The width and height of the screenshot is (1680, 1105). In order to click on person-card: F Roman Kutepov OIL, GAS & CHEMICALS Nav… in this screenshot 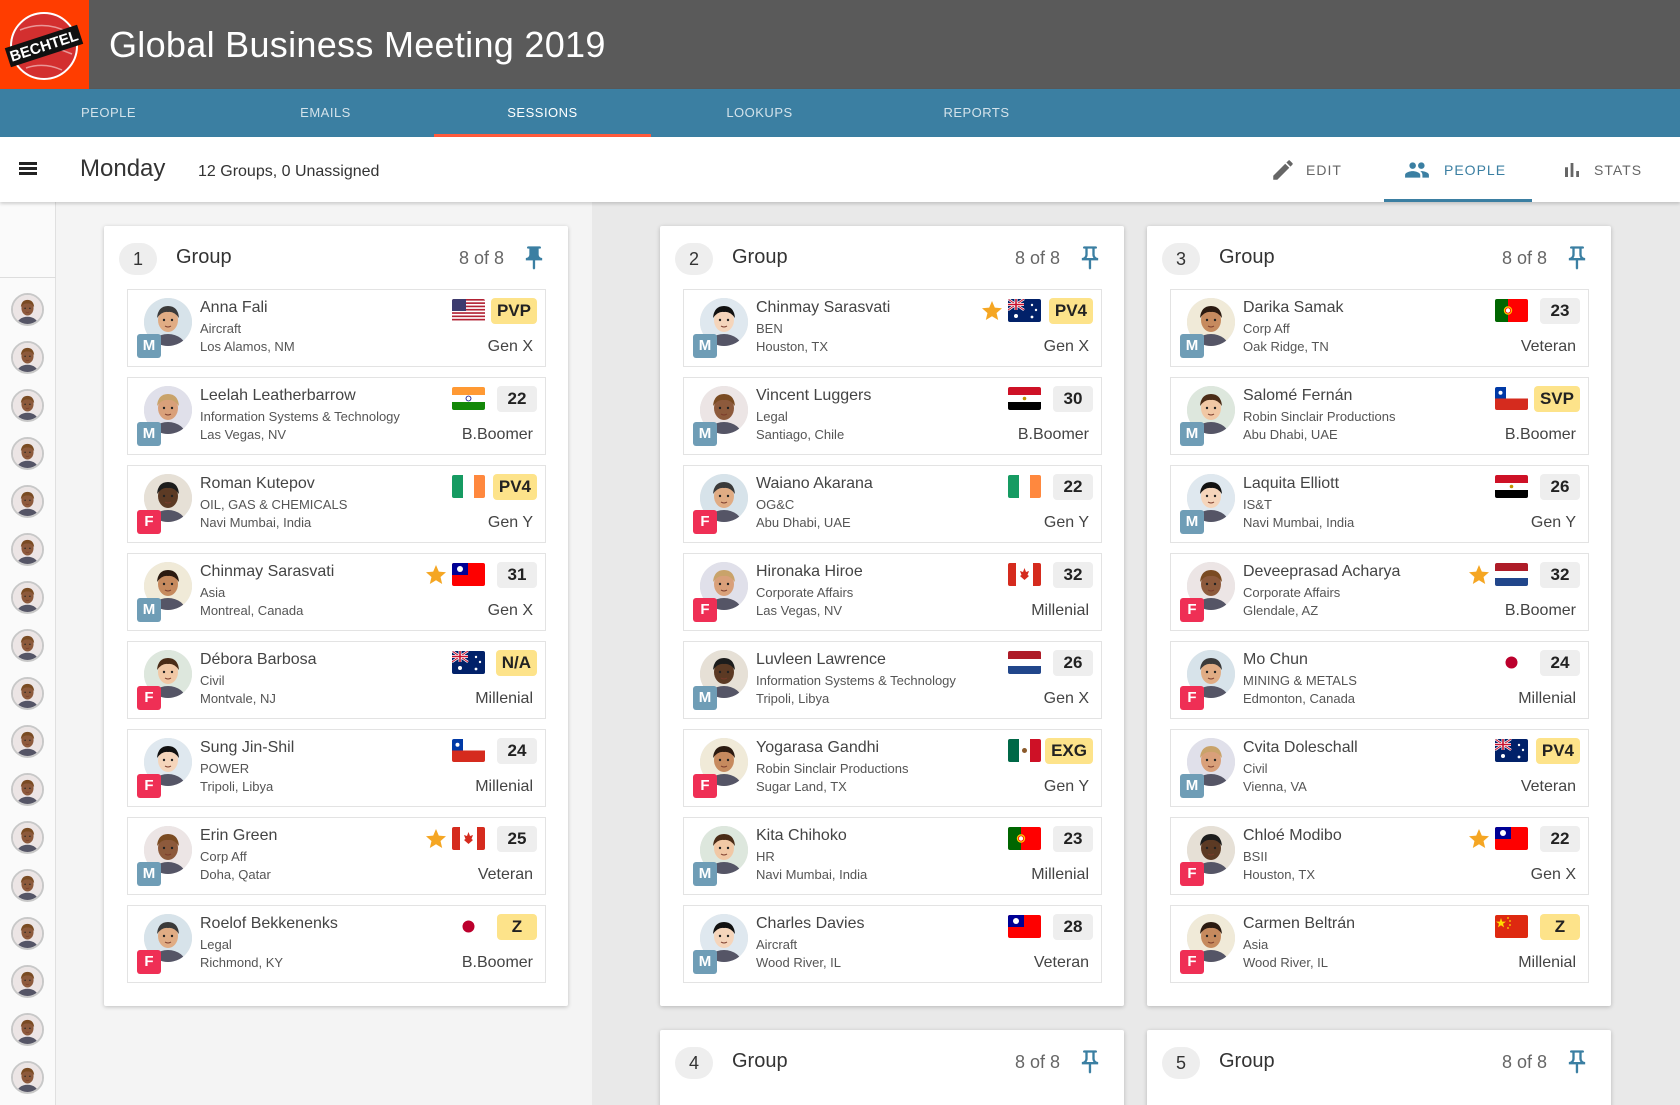, I will do `click(336, 504)`.